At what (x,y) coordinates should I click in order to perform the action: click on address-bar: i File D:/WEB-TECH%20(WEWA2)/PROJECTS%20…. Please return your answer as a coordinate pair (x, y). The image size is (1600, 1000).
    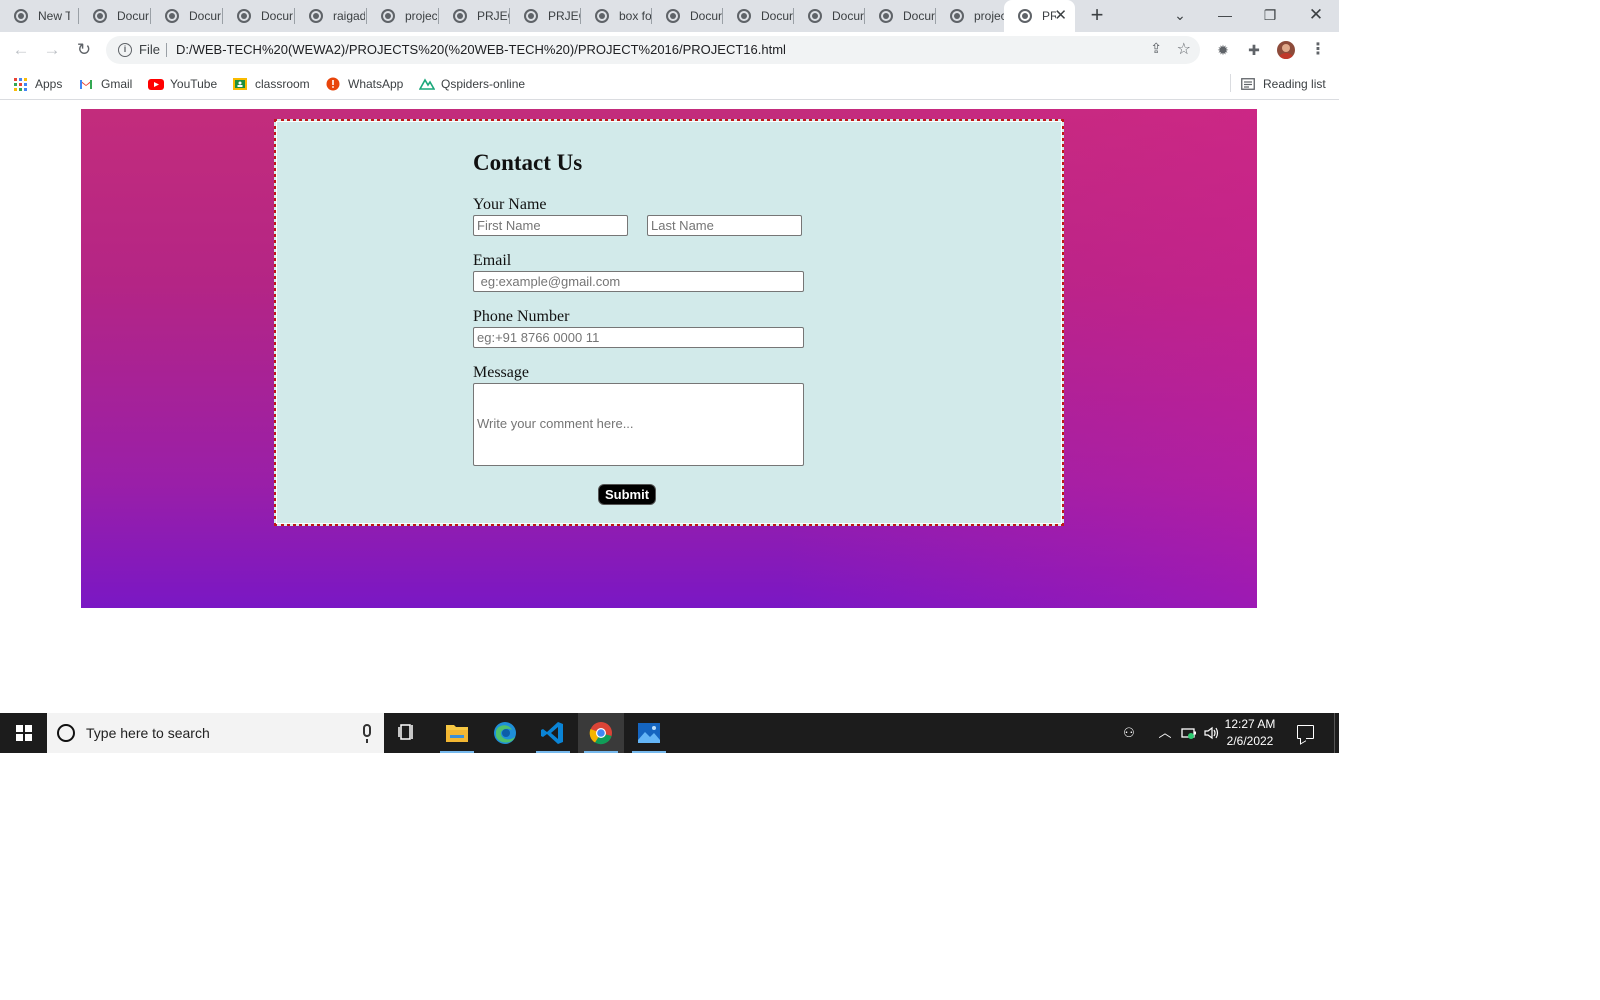
    Looking at the image, I should click on (653, 50).